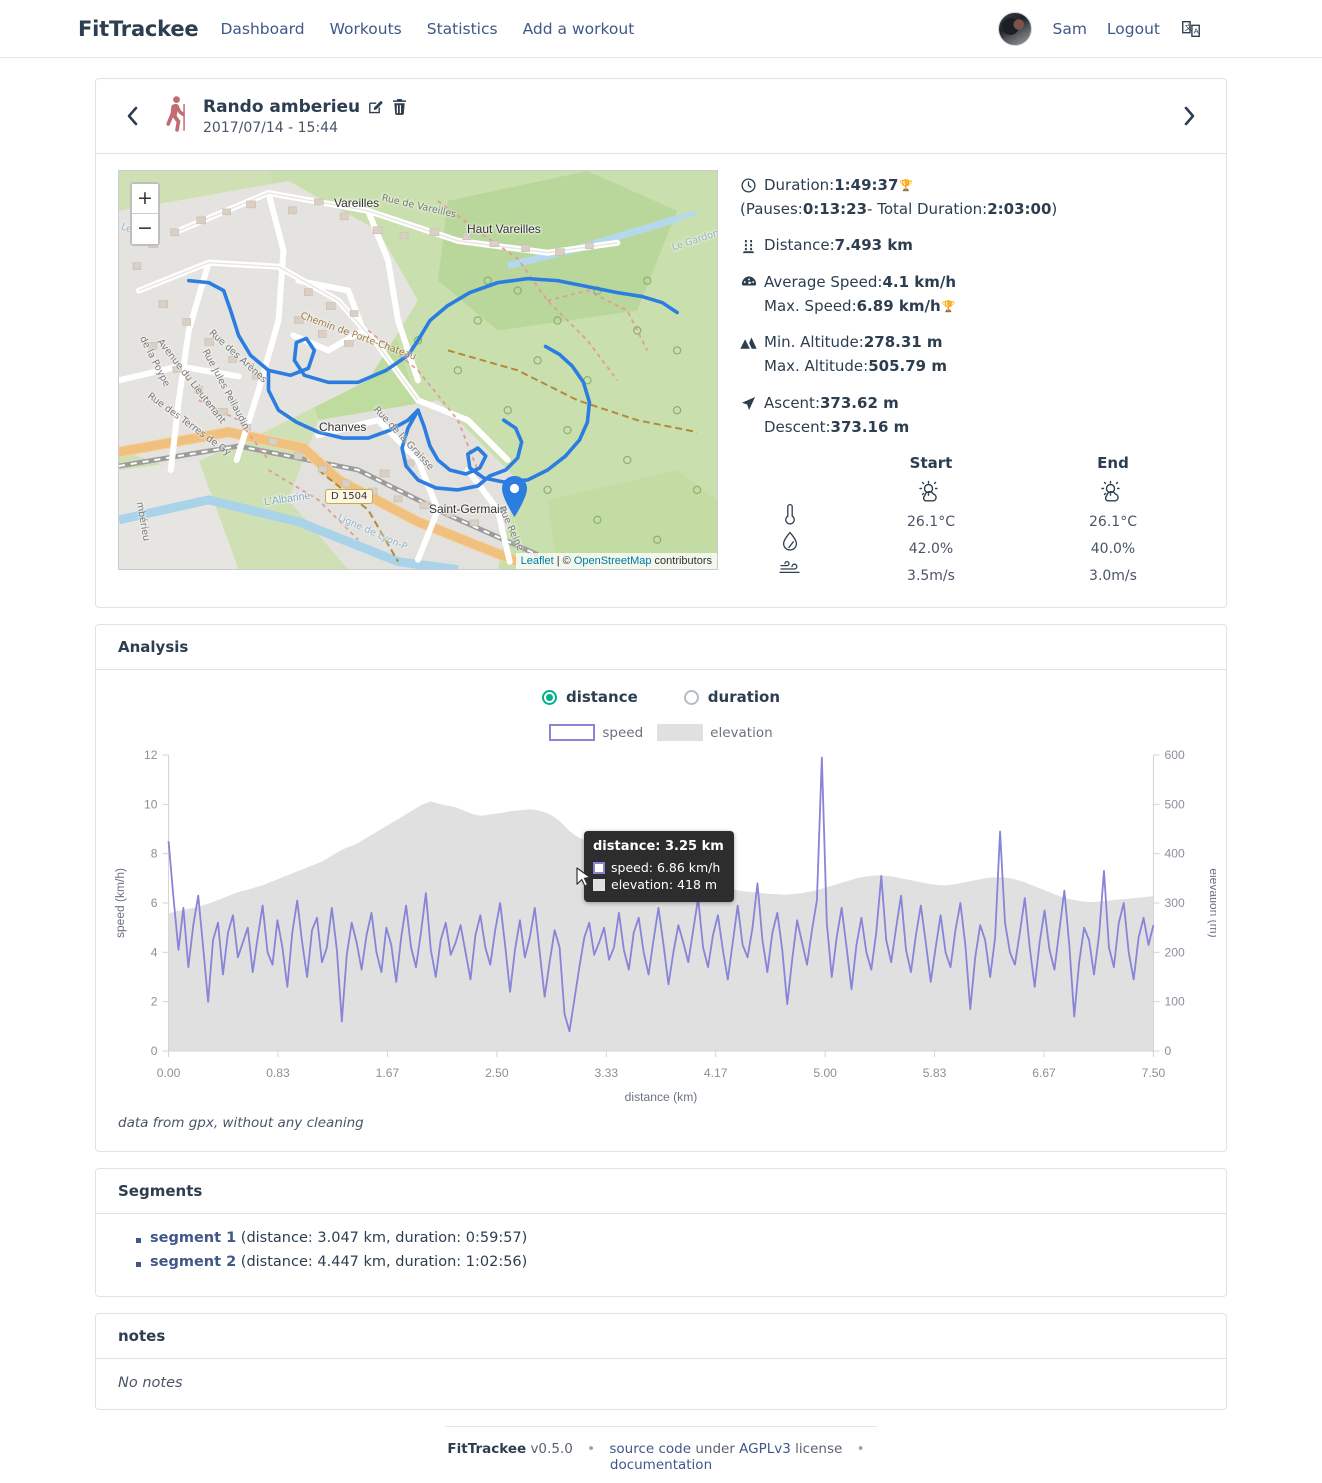 The height and width of the screenshot is (1483, 1322). What do you see at coordinates (572, 733) in the screenshot?
I see `legend-swatch-speed` at bounding box center [572, 733].